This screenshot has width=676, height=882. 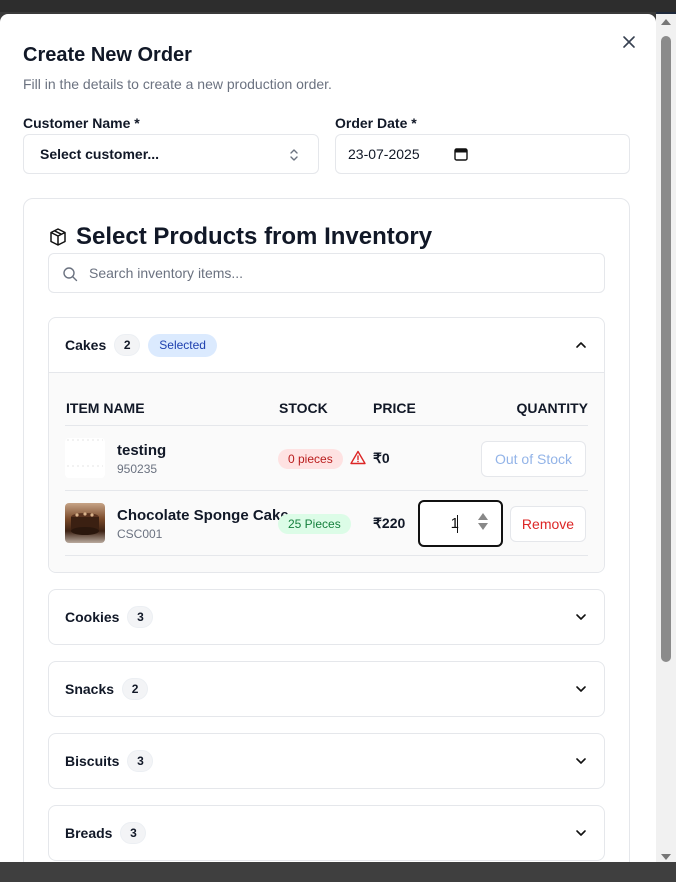 I want to click on inventory-title-text: Select Products from Inventory, so click(x=254, y=236).